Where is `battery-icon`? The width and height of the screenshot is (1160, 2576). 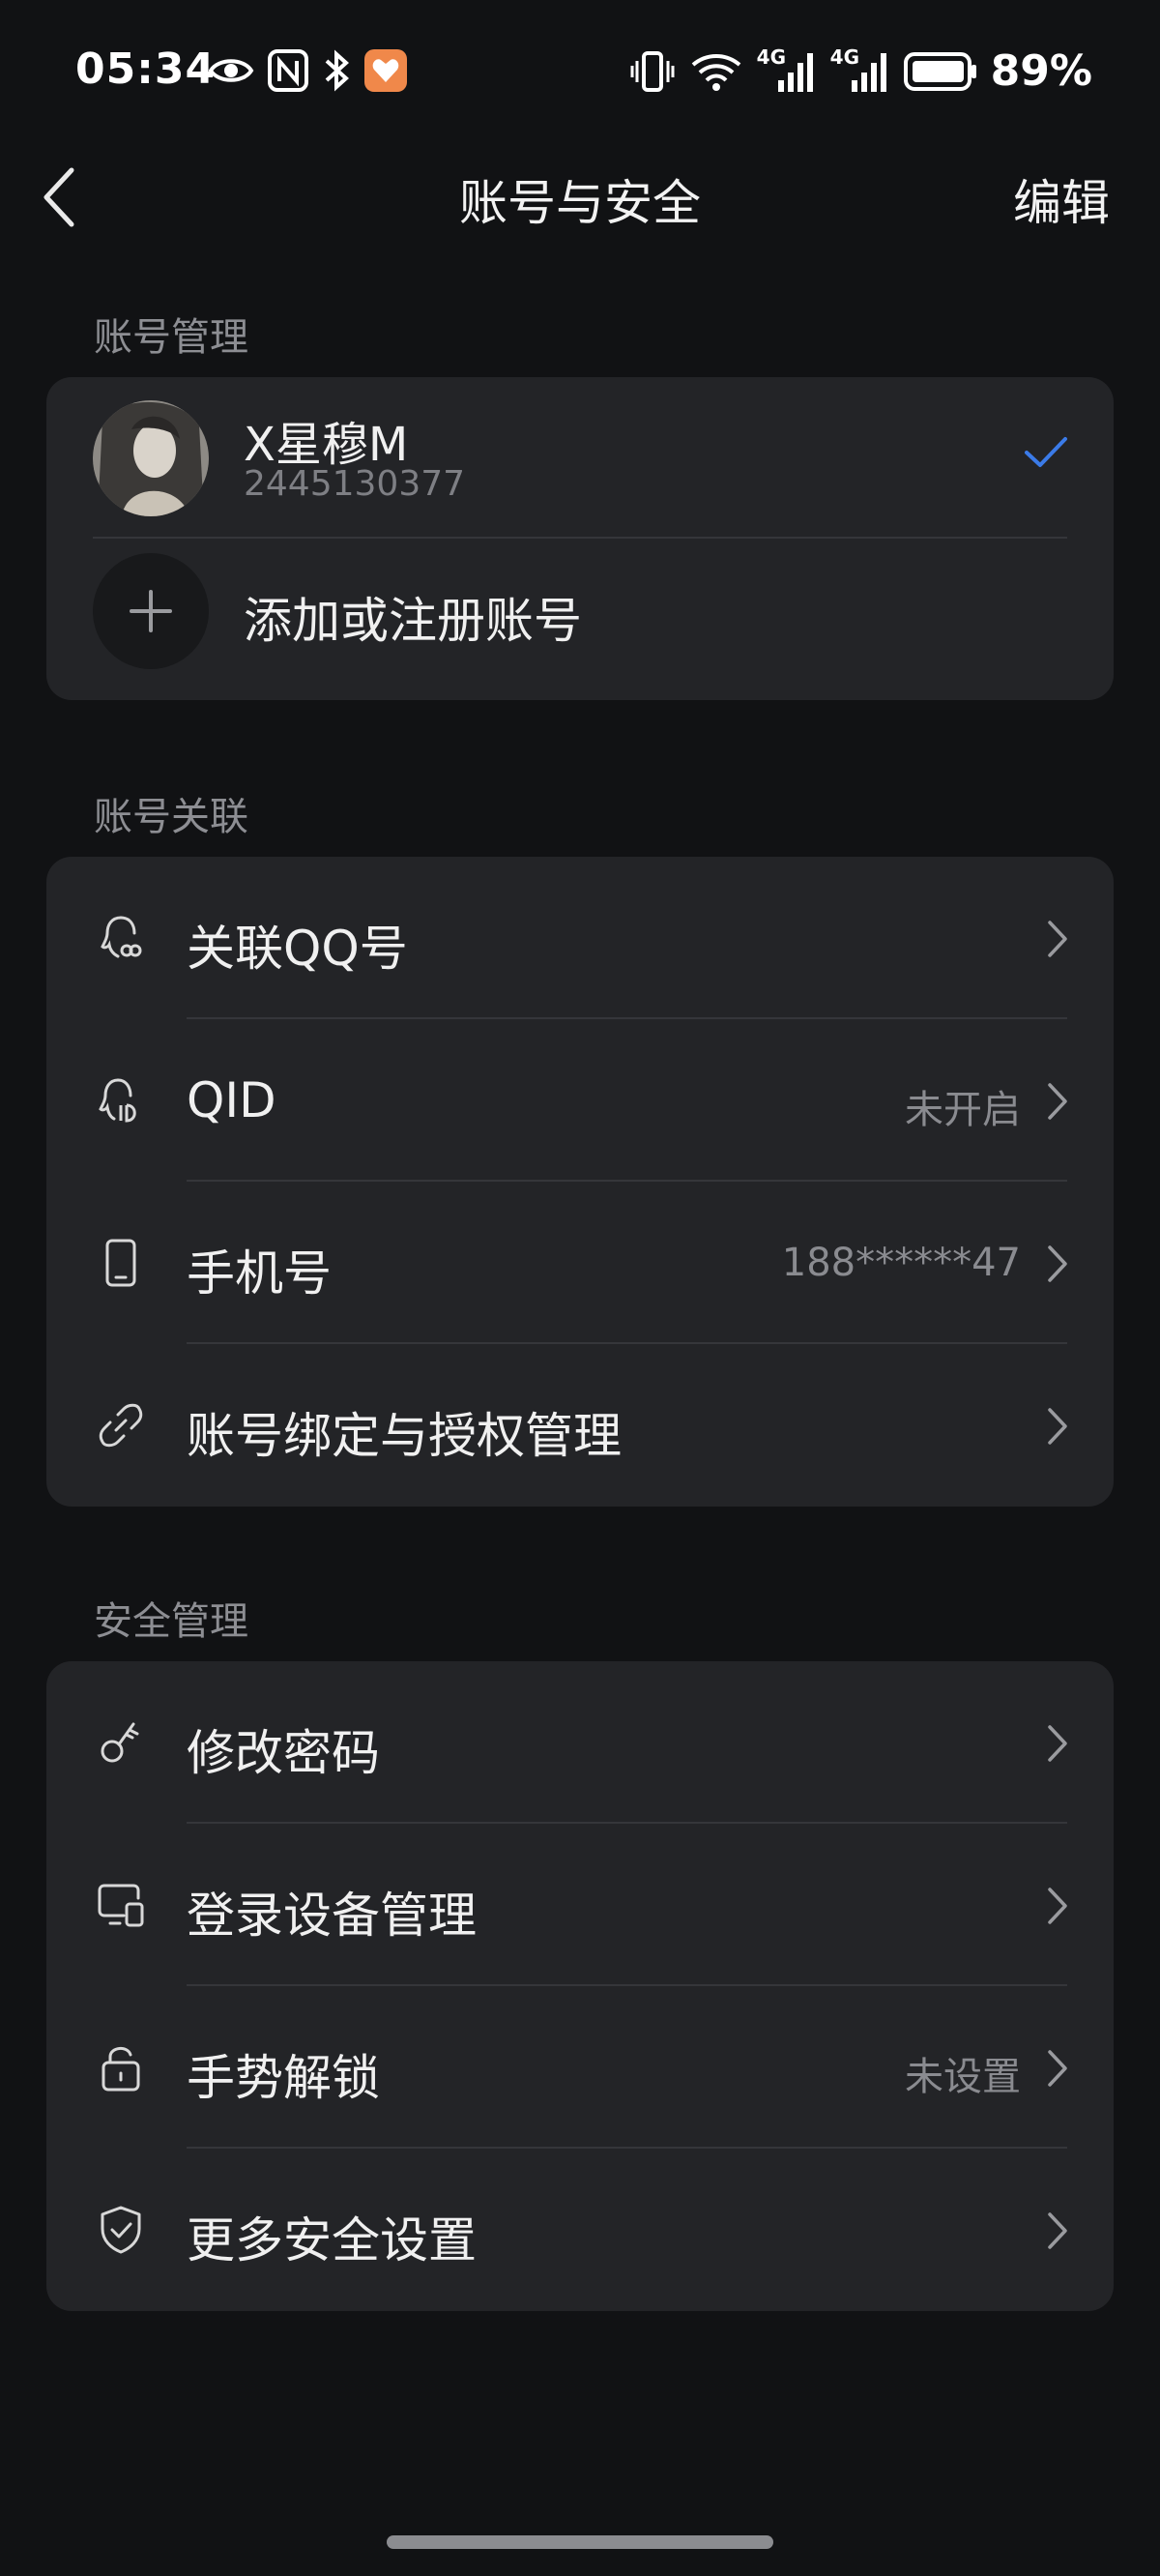 battery-icon is located at coordinates (940, 71).